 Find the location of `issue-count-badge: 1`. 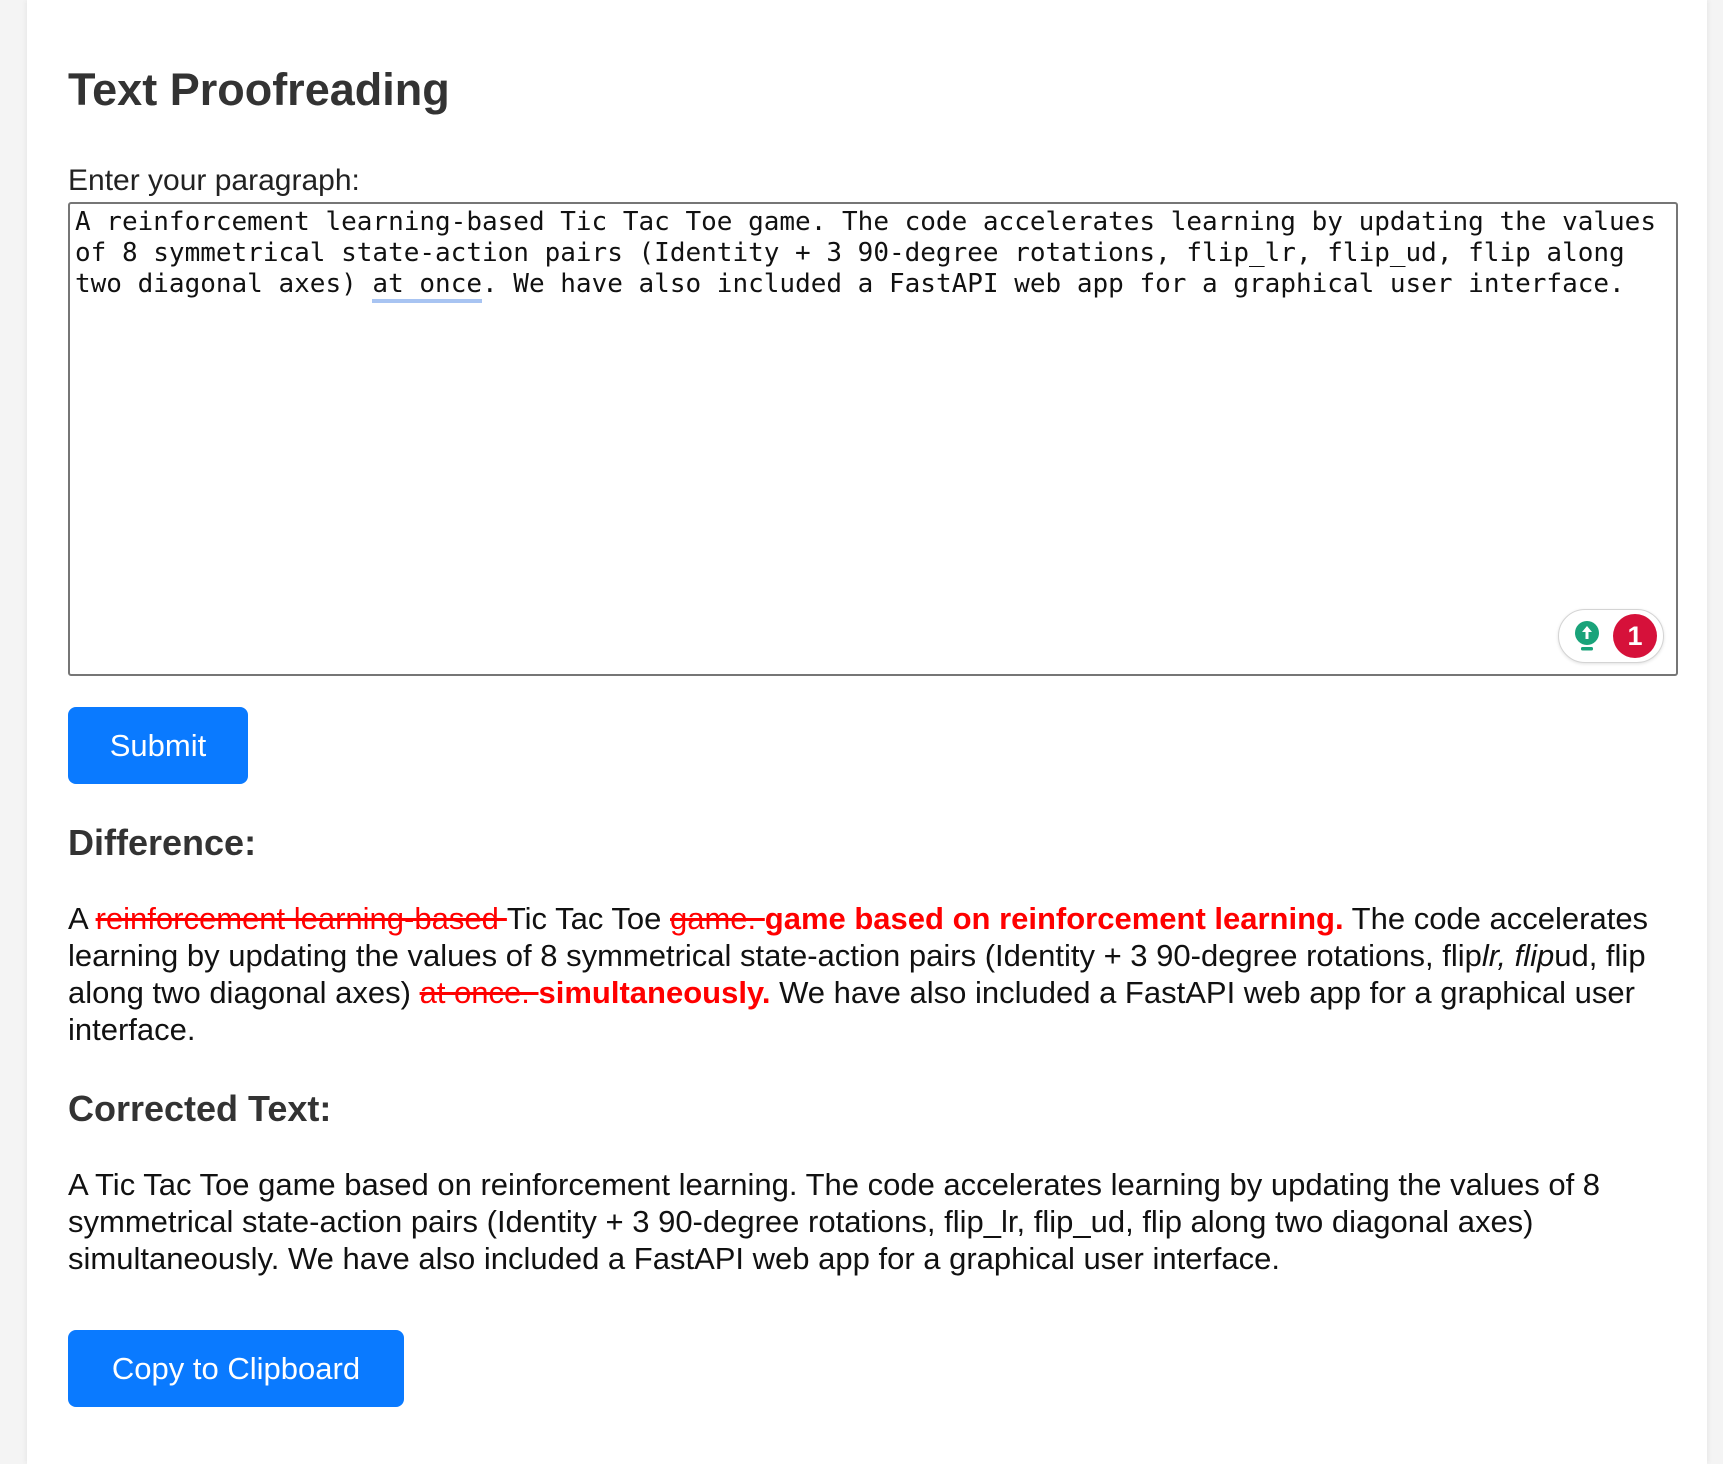

issue-count-badge: 1 is located at coordinates (1635, 636).